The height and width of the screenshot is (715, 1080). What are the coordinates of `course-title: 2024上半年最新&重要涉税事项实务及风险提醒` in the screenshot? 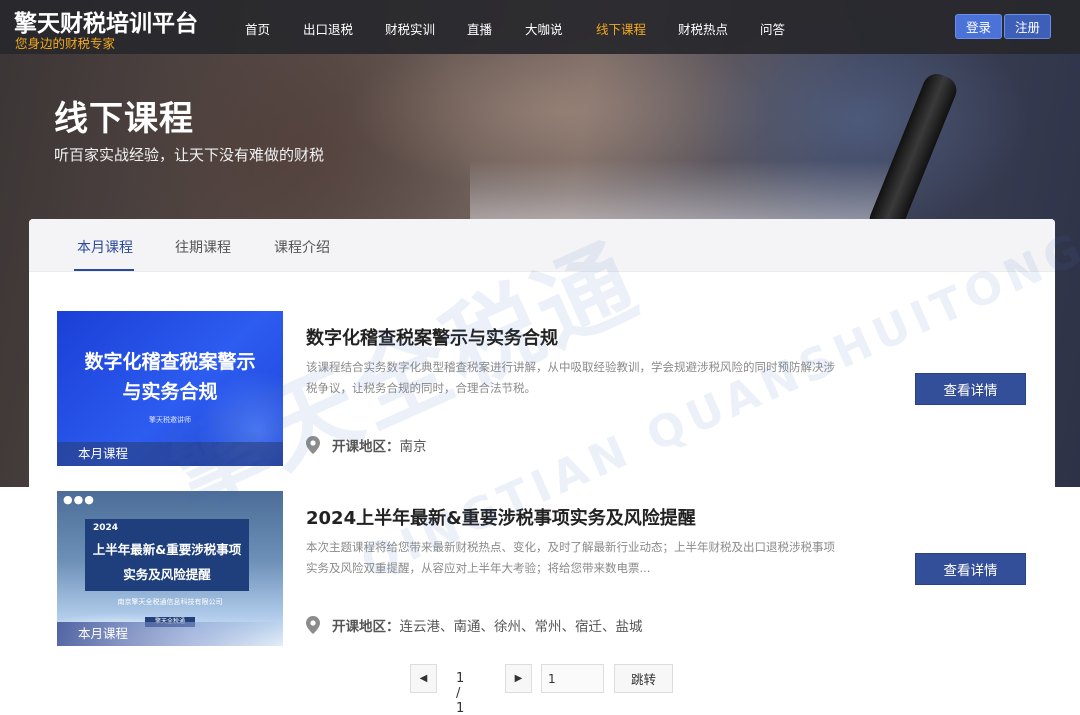 It's located at (501, 517).